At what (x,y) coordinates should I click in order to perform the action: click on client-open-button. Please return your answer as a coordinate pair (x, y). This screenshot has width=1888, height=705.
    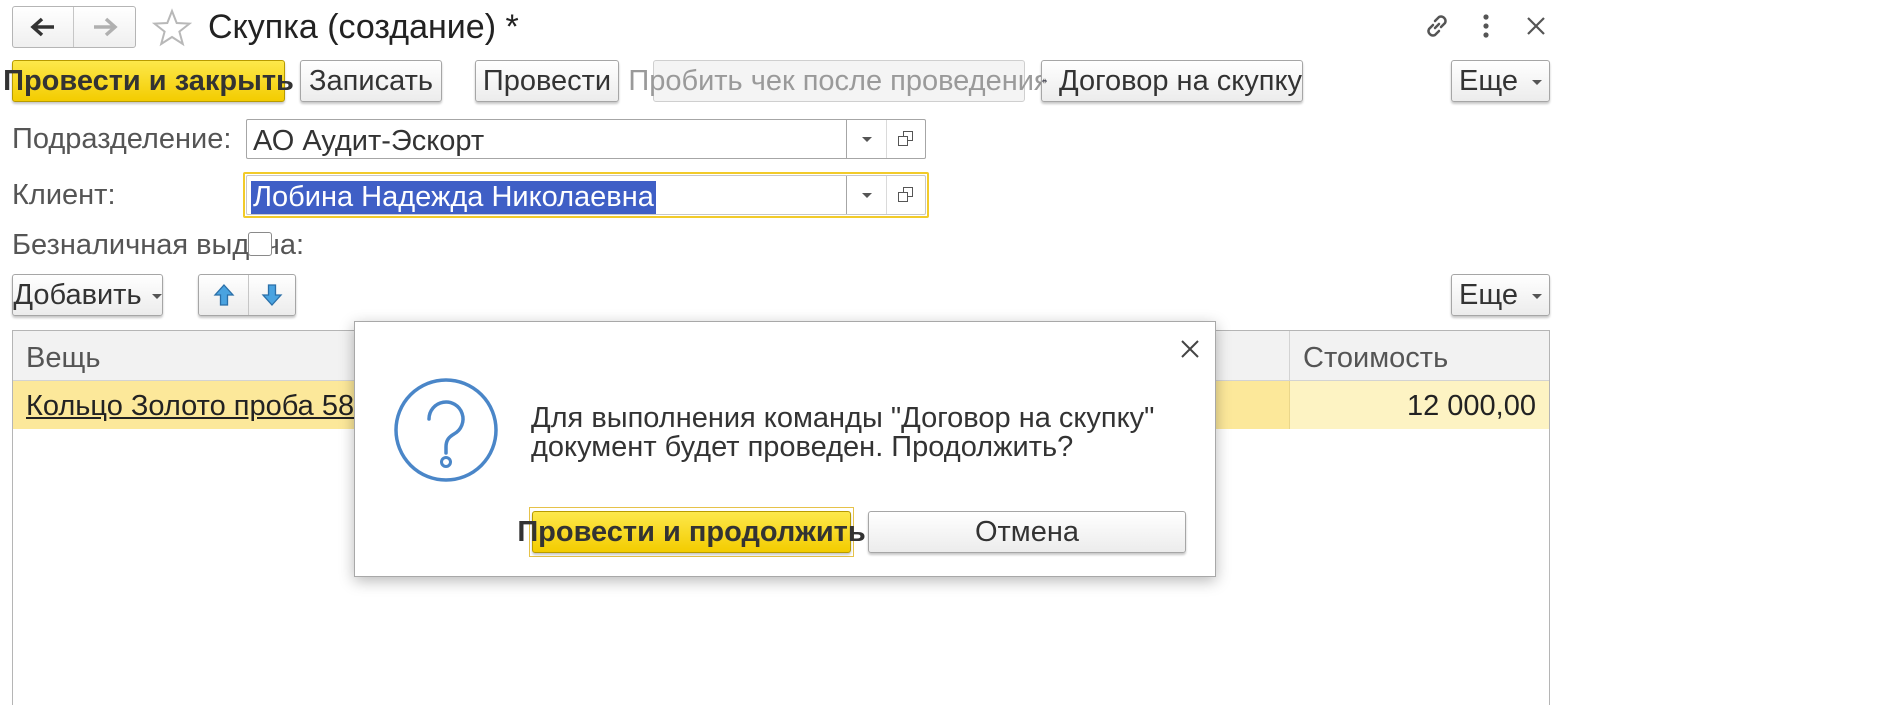
    Looking at the image, I should click on (905, 195).